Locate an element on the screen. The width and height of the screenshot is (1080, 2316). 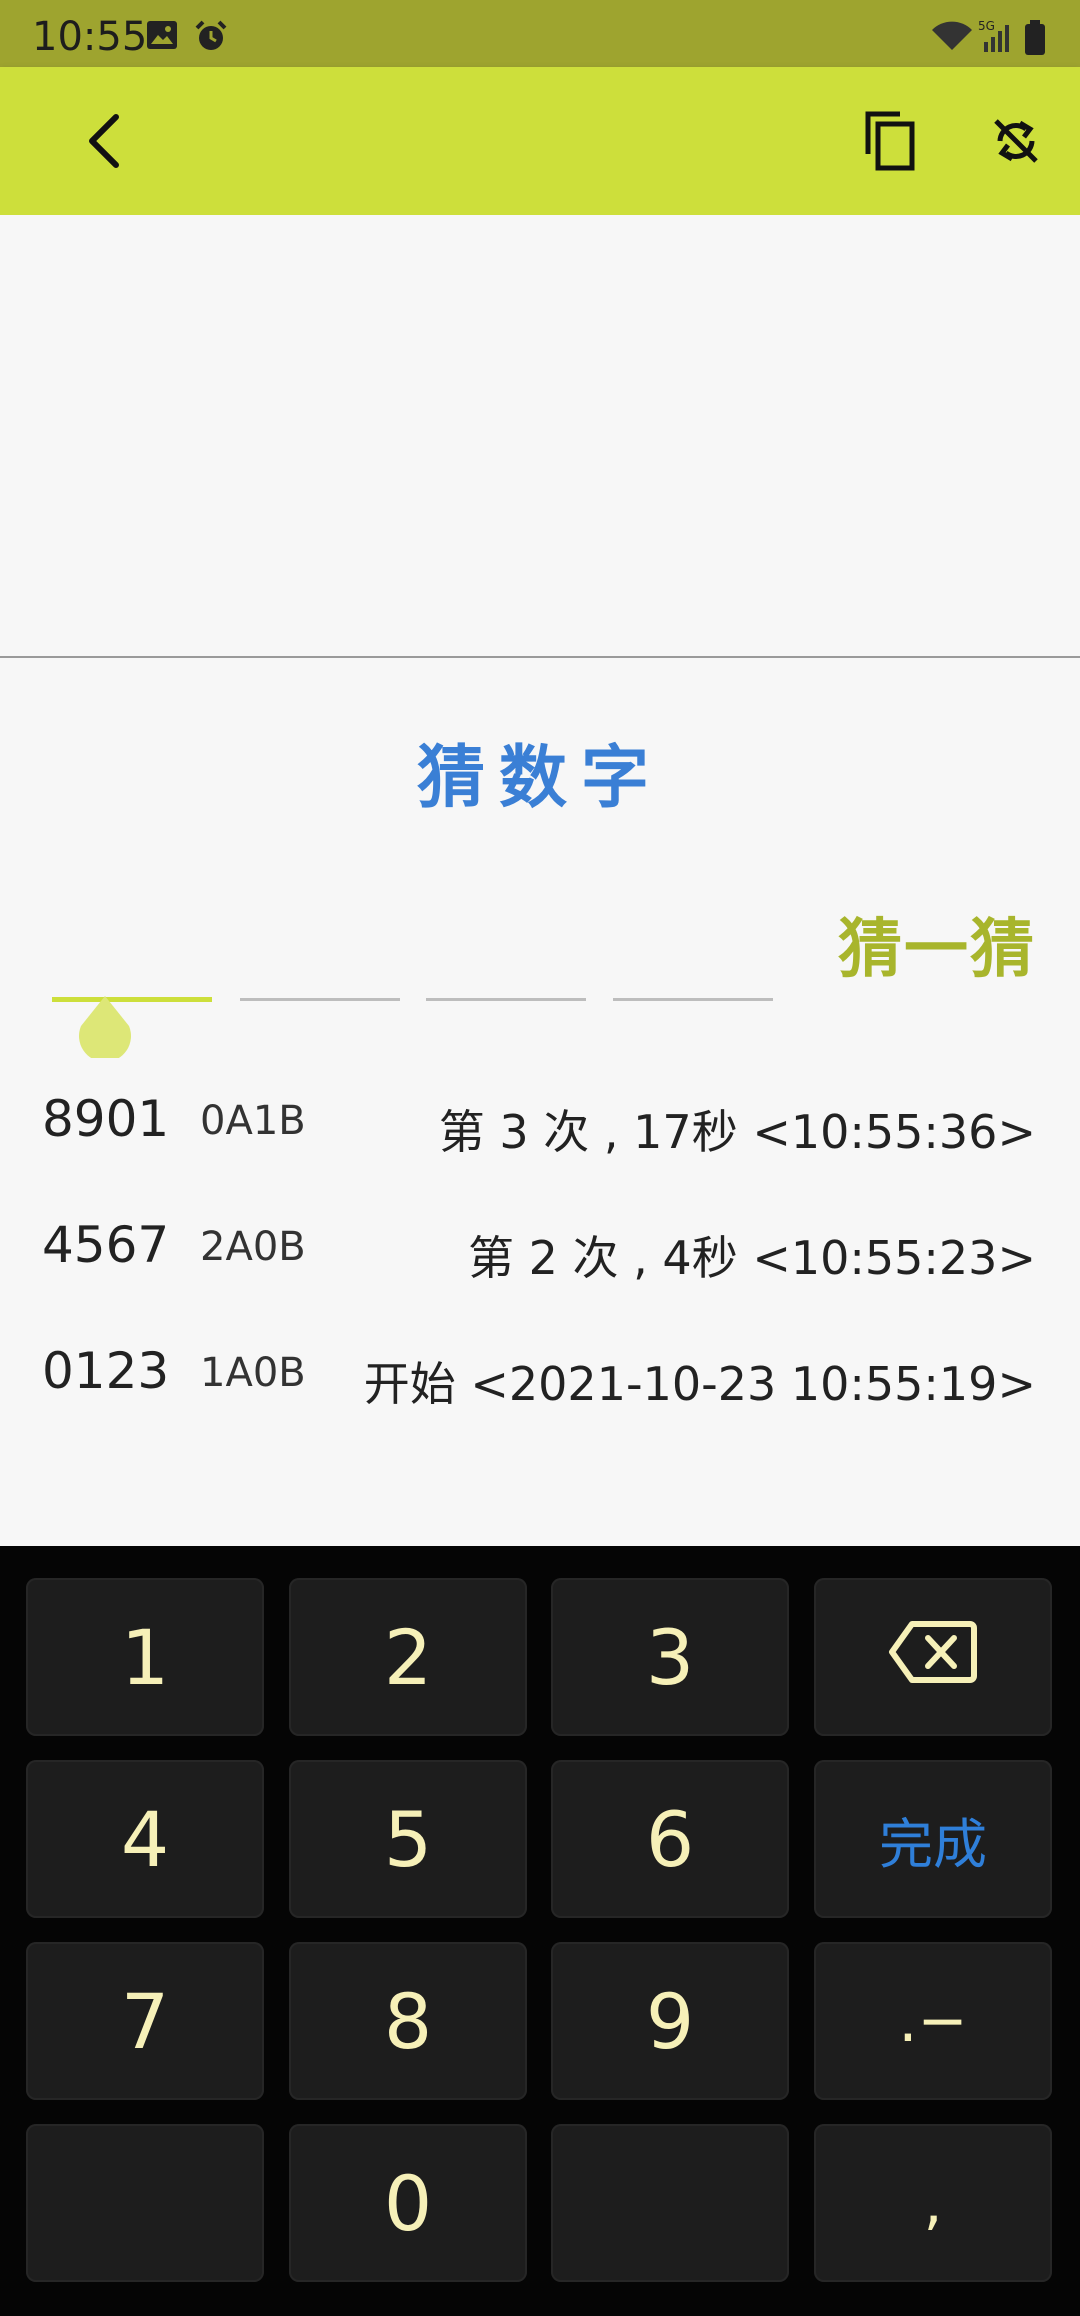
sync-disabled-button is located at coordinates (1016, 143).